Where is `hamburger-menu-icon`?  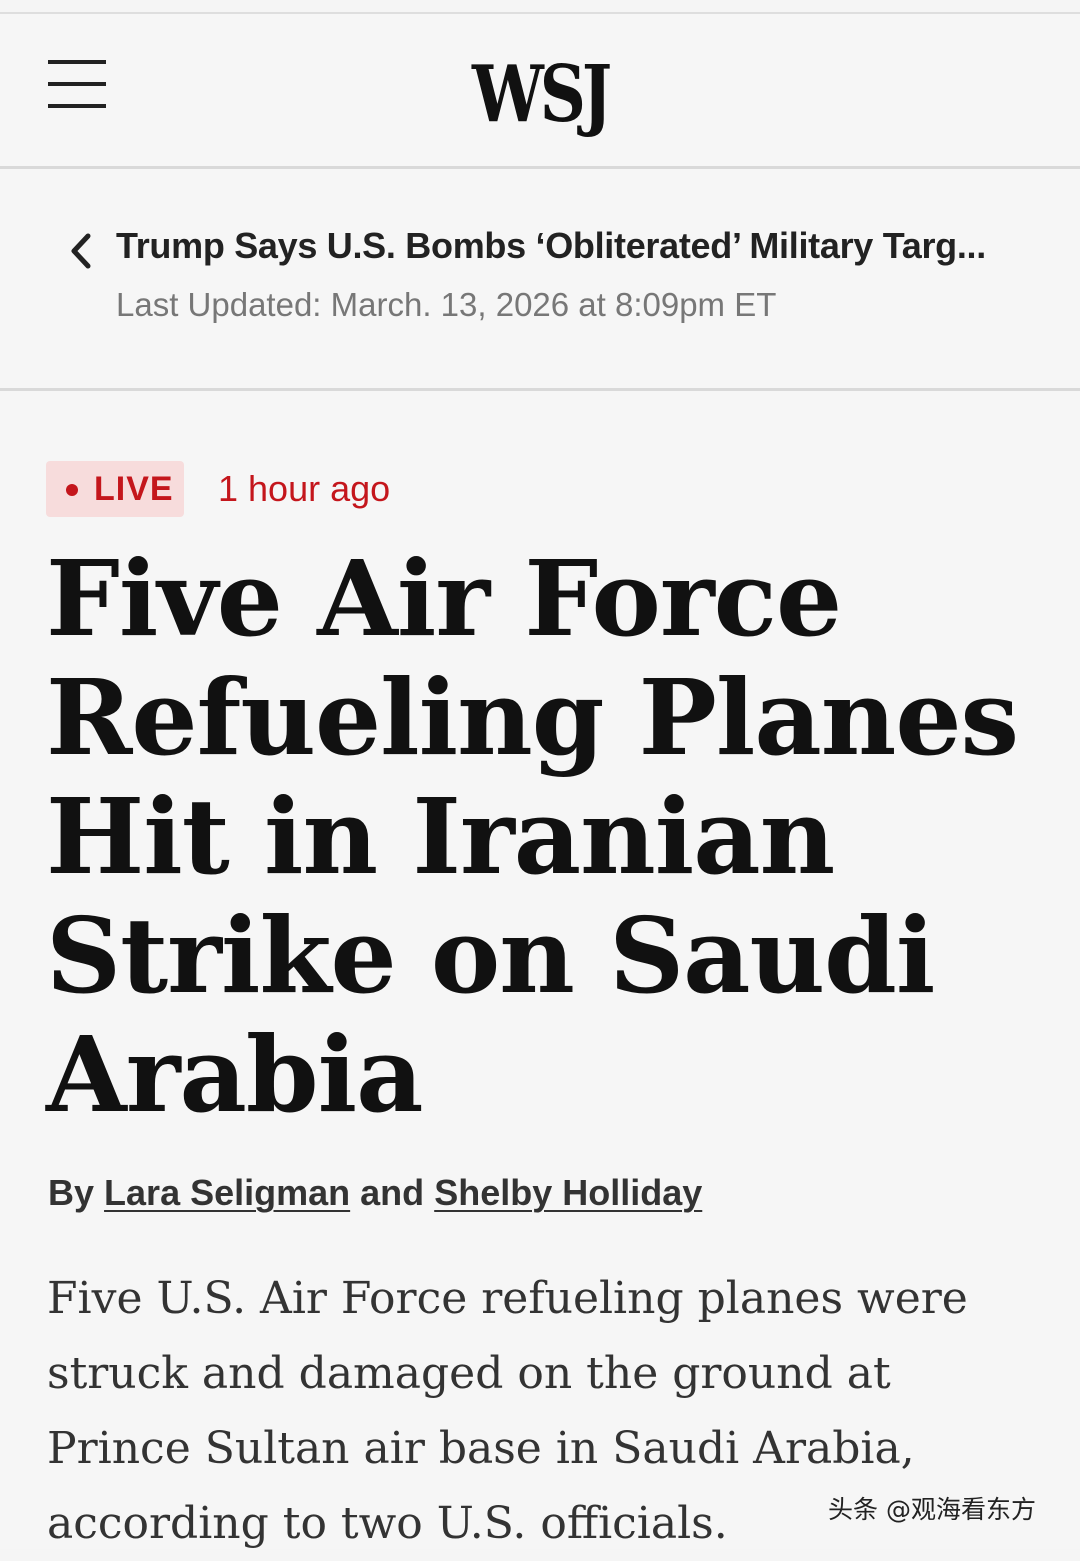 hamburger-menu-icon is located at coordinates (78, 85).